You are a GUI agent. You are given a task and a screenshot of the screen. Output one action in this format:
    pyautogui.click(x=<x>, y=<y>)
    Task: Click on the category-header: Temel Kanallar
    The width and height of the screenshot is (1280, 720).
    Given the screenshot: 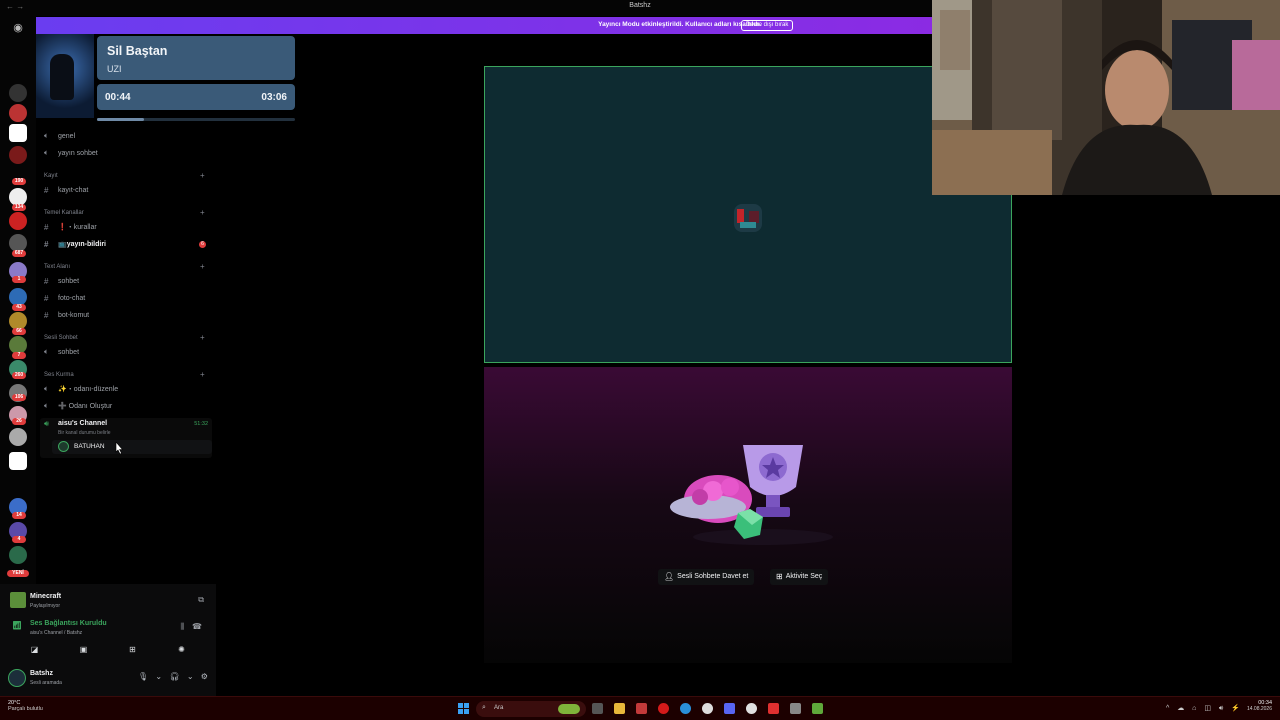 What is the action you would take?
    pyautogui.click(x=64, y=213)
    